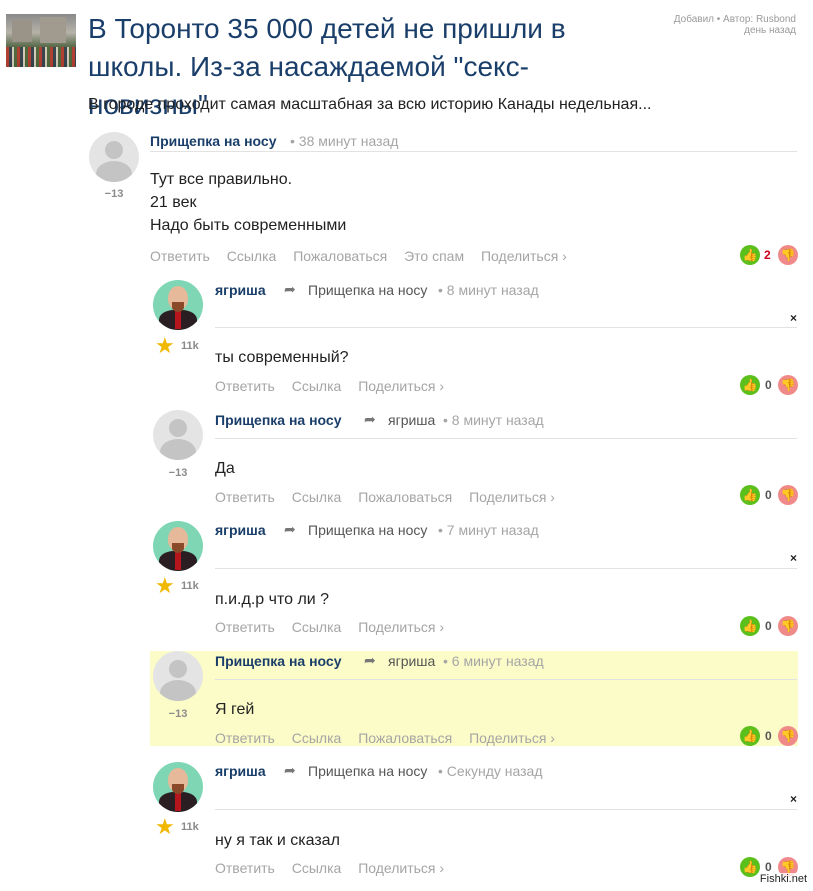 The width and height of the screenshot is (813, 891). I want to click on comment-time: • 6 минут назад, so click(493, 661).